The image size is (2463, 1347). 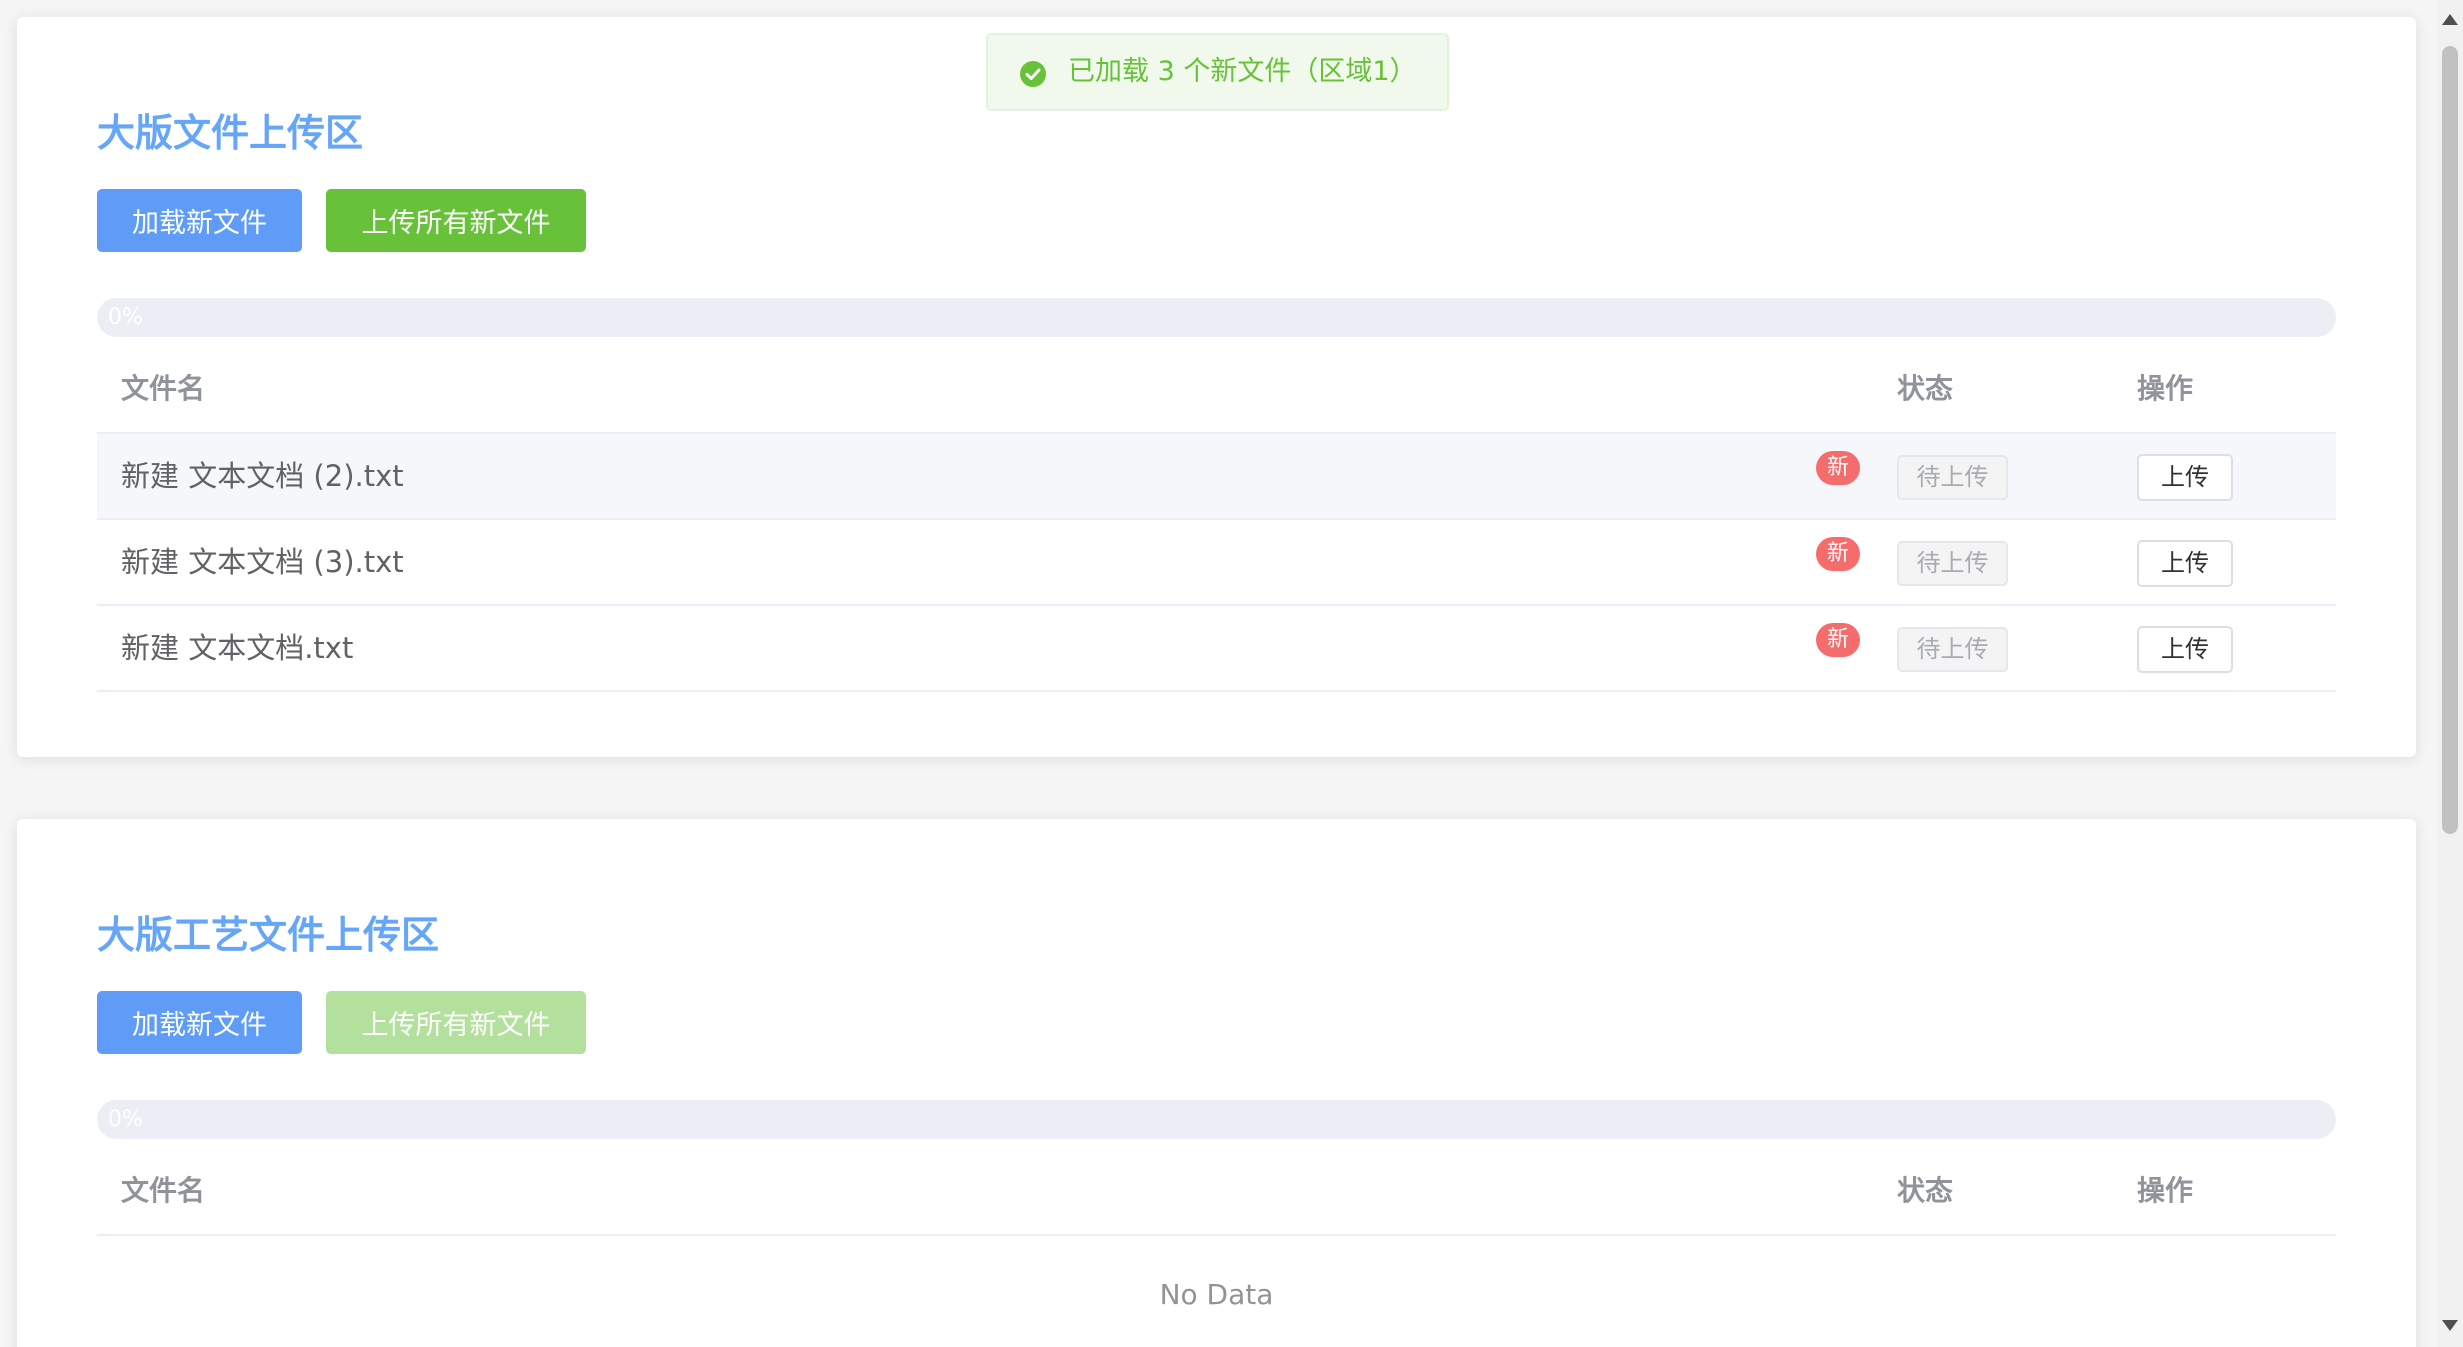 I want to click on success-toast: 已加载 3 个新文件（区域1）, so click(x=1217, y=72).